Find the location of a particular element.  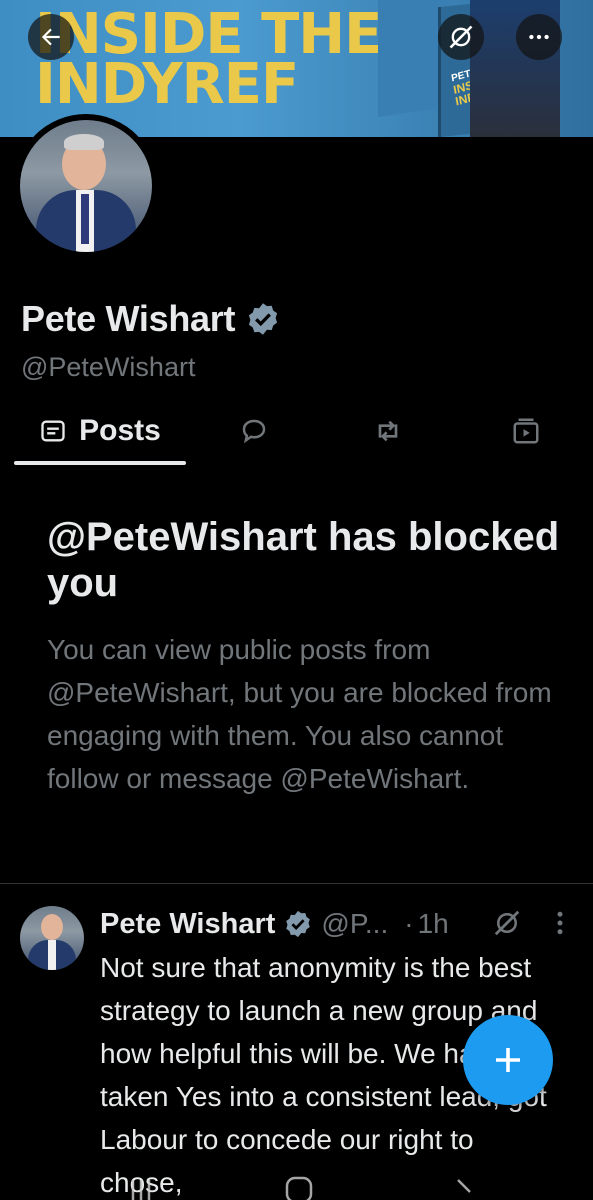

tweet-more-button is located at coordinates (560, 925).